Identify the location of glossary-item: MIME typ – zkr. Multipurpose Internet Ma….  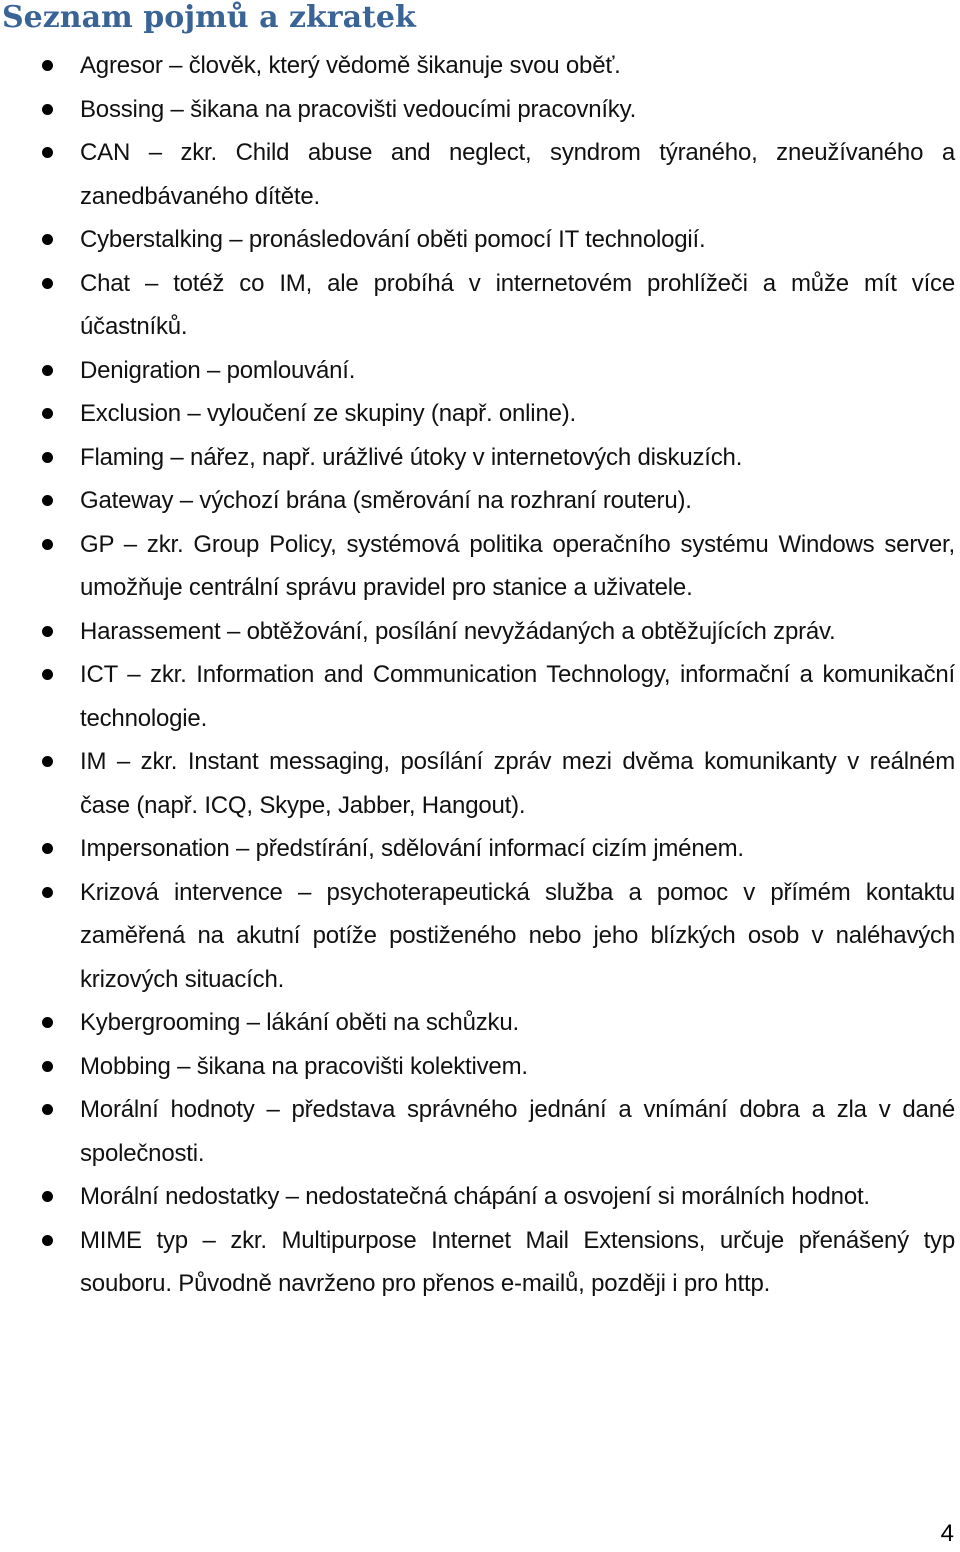
(480, 1262).